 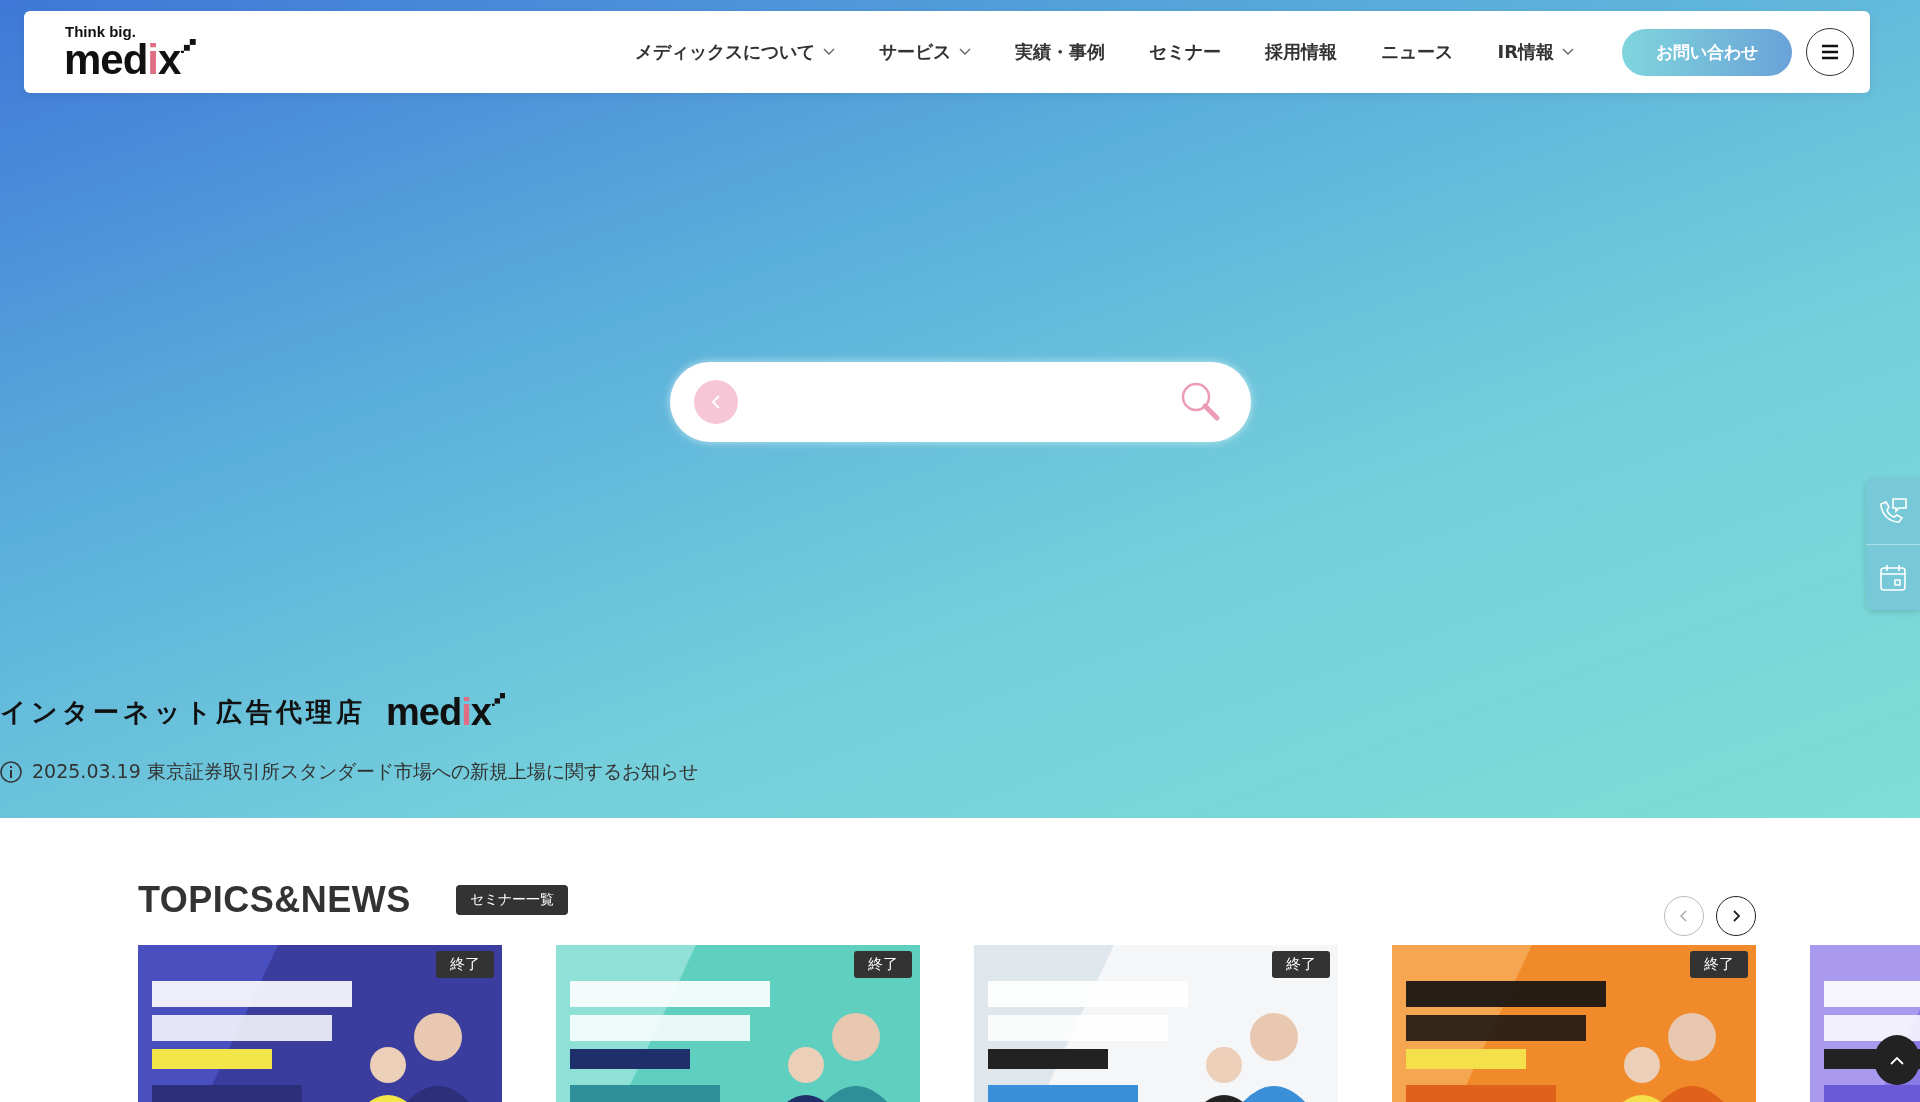 I want to click on nav-link: 採用情報, so click(x=1301, y=52).